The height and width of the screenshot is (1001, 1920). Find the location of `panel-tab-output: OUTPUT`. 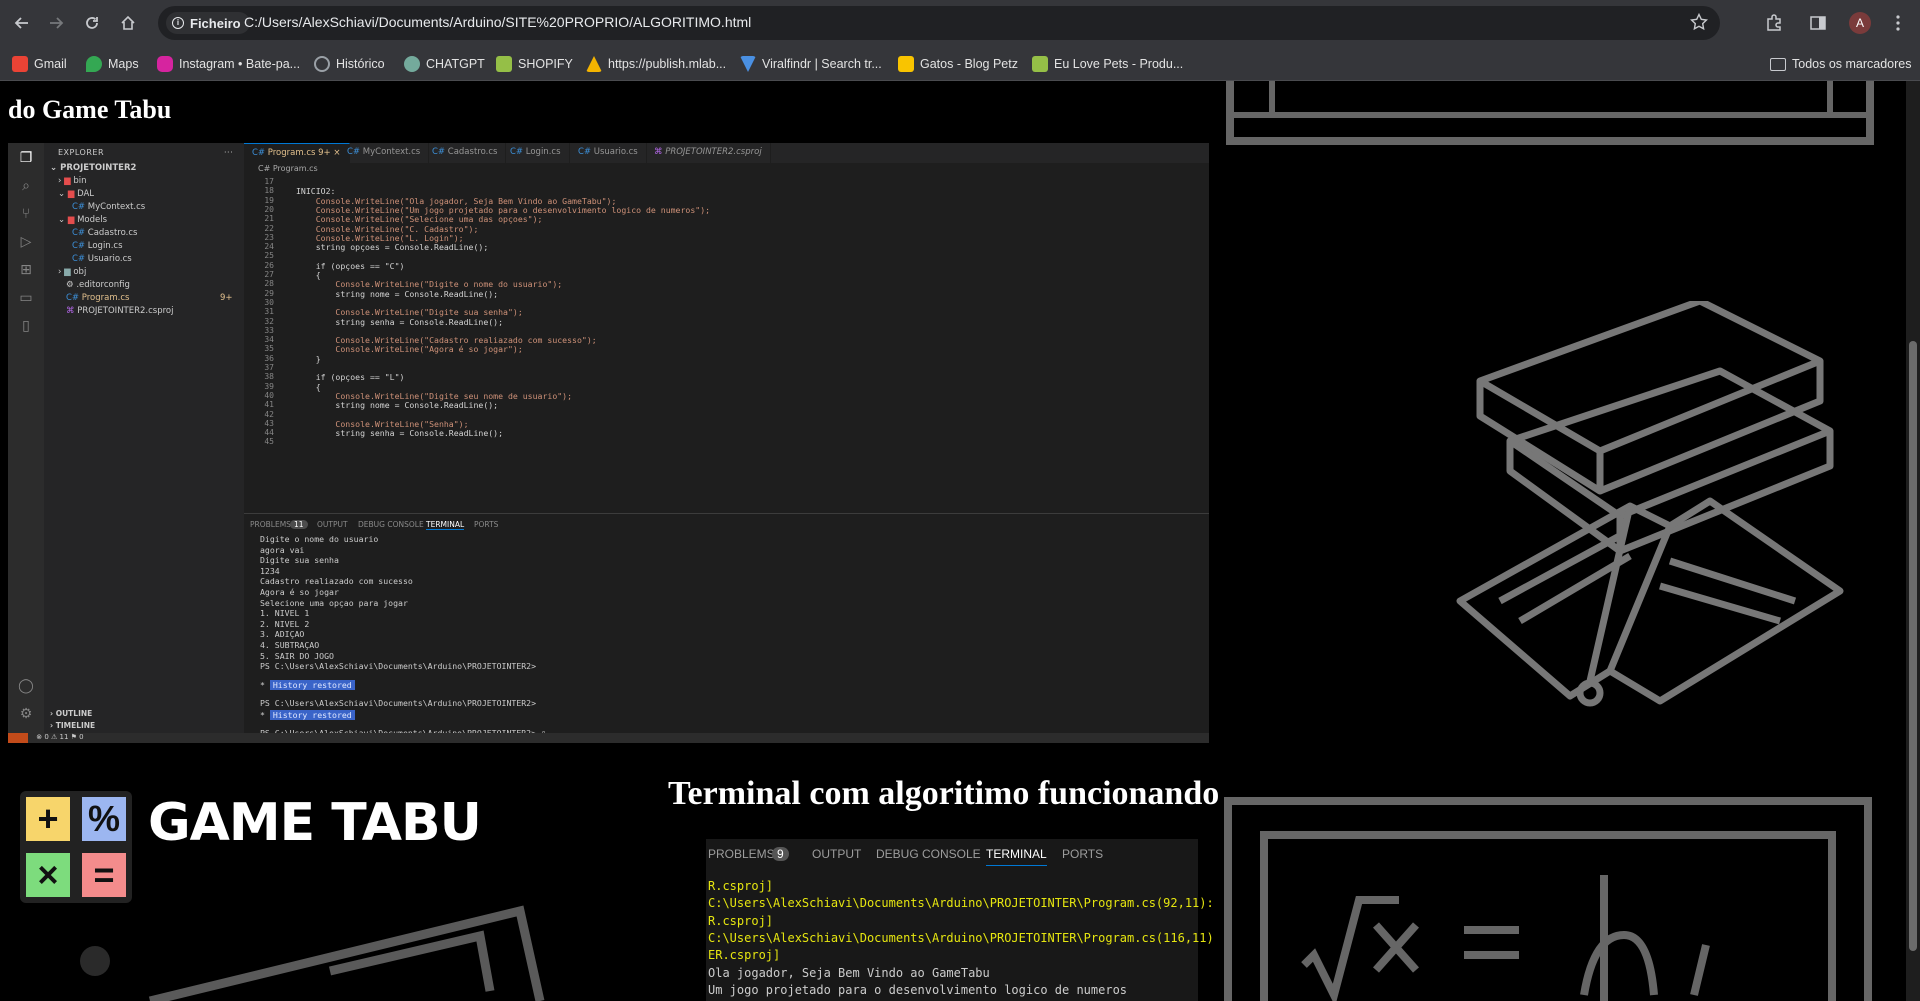

panel-tab-output: OUTPUT is located at coordinates (332, 524).